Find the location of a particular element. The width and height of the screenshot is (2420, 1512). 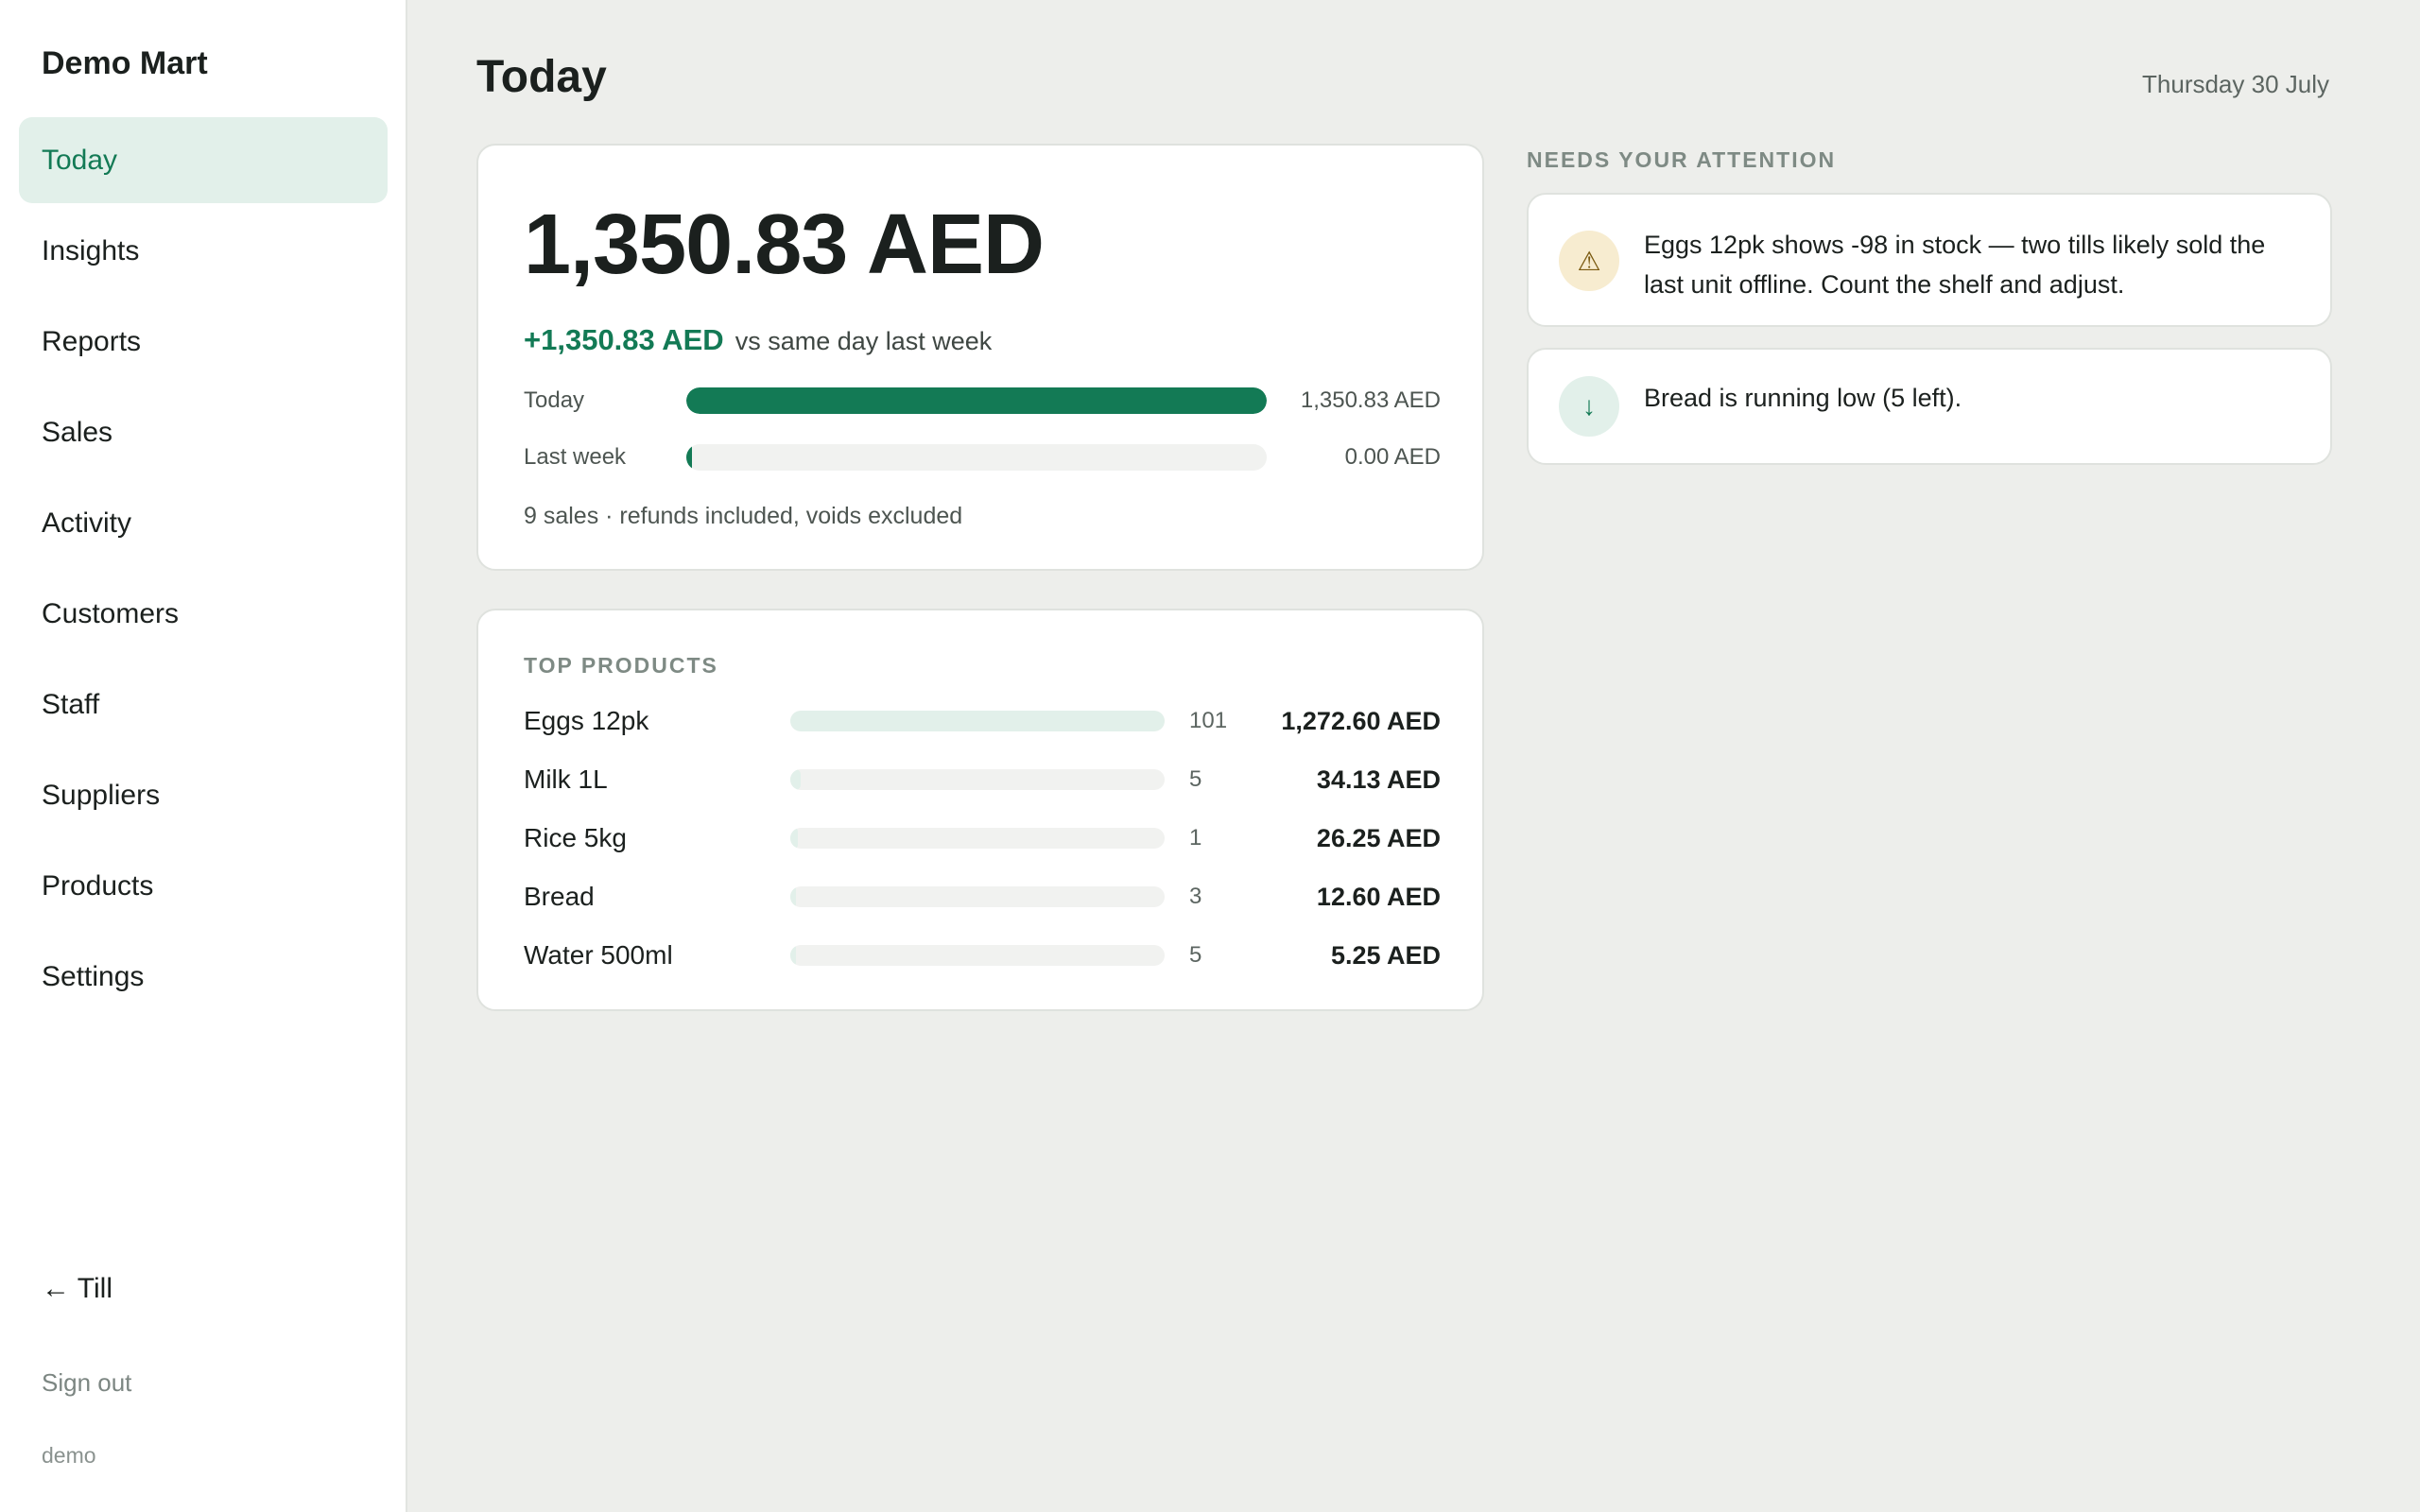

delta-text: vs same day last week is located at coordinates (864, 341).